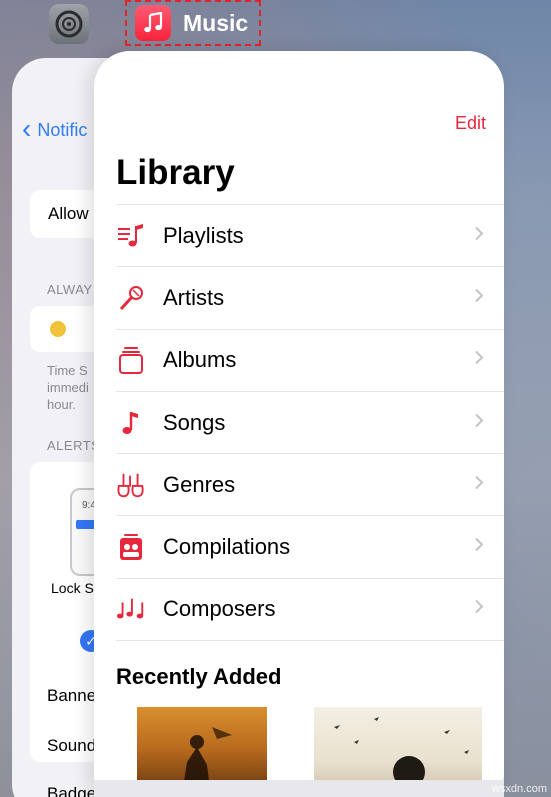  I want to click on back-button: ‹ Notific, so click(55, 129).